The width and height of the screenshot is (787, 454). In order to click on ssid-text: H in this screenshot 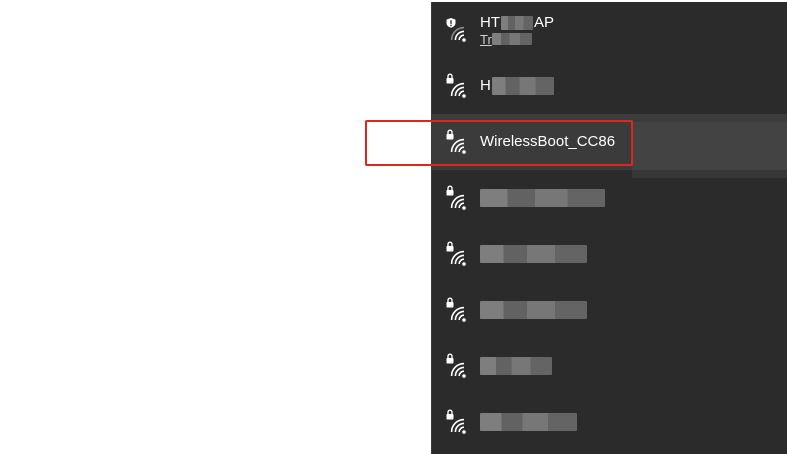, I will do `click(485, 85)`.